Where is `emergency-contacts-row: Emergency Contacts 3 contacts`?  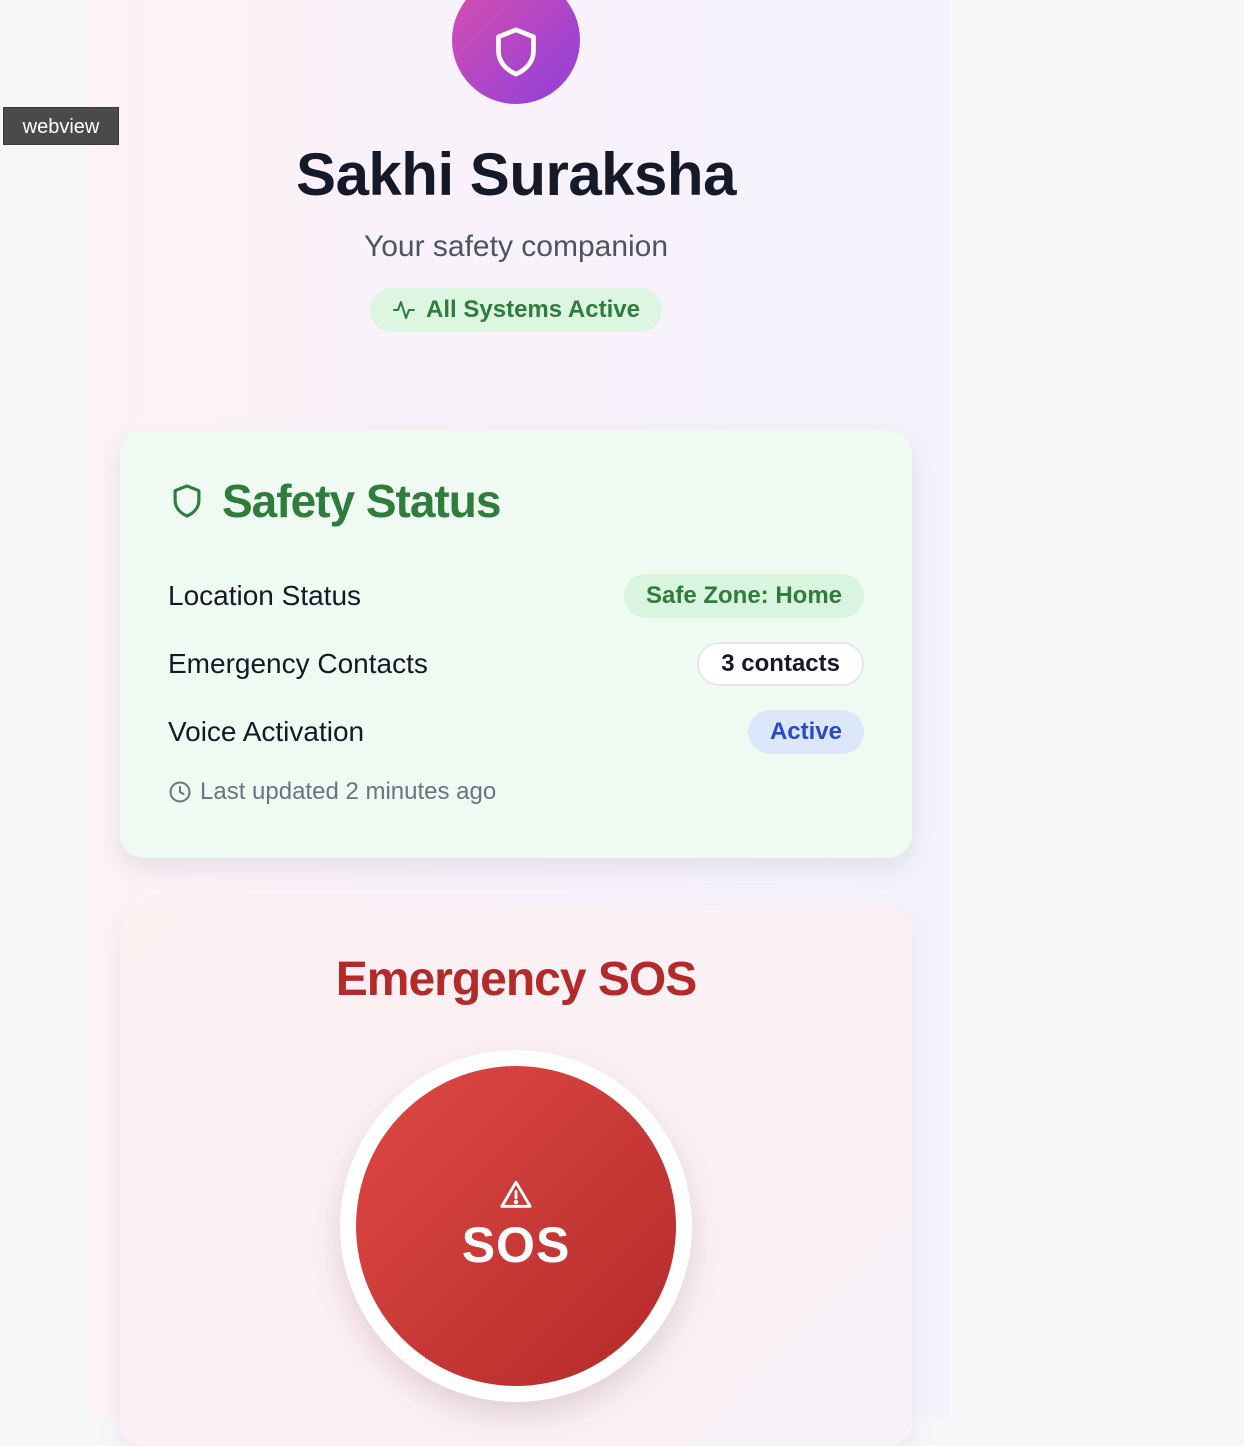 emergency-contacts-row: Emergency Contacts 3 contacts is located at coordinates (516, 664).